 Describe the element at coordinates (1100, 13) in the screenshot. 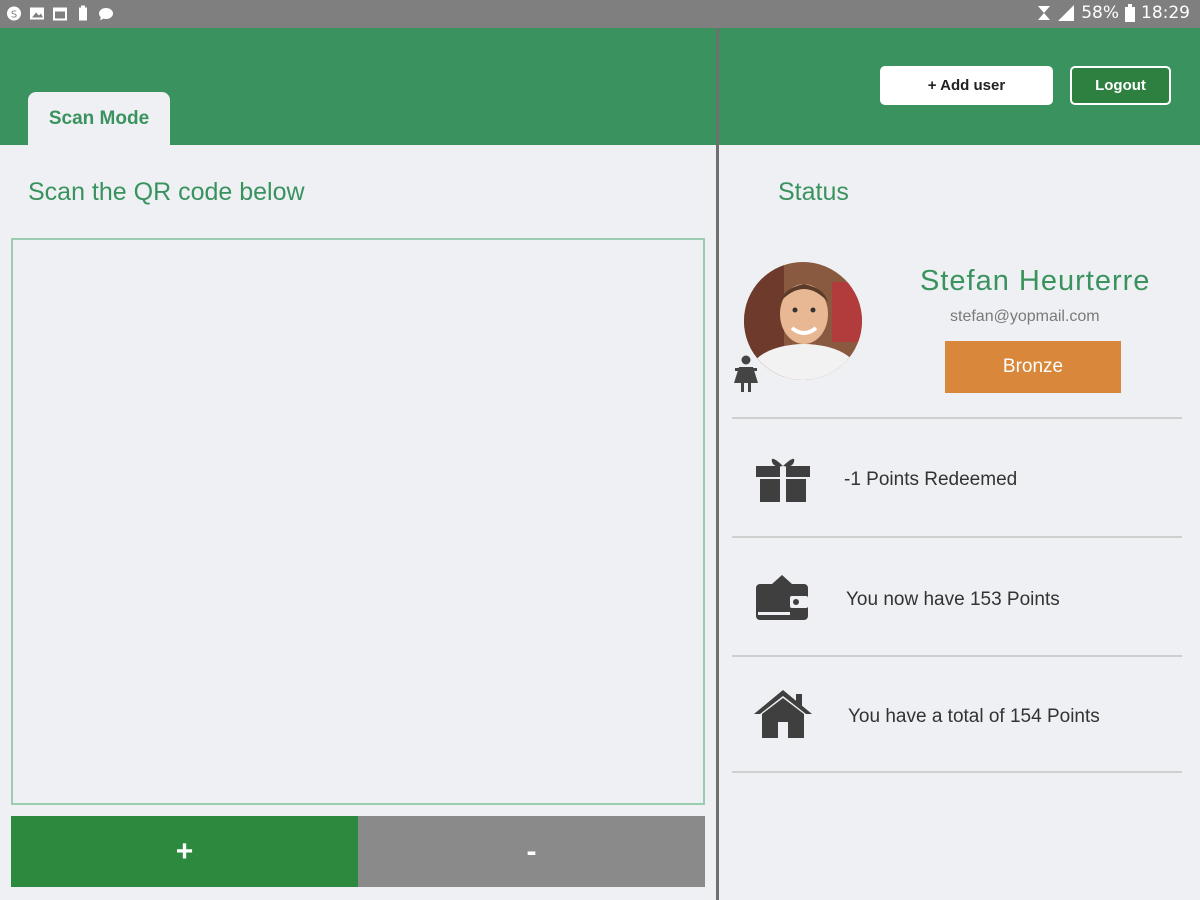

I see `battery-percentage: 58%` at that location.